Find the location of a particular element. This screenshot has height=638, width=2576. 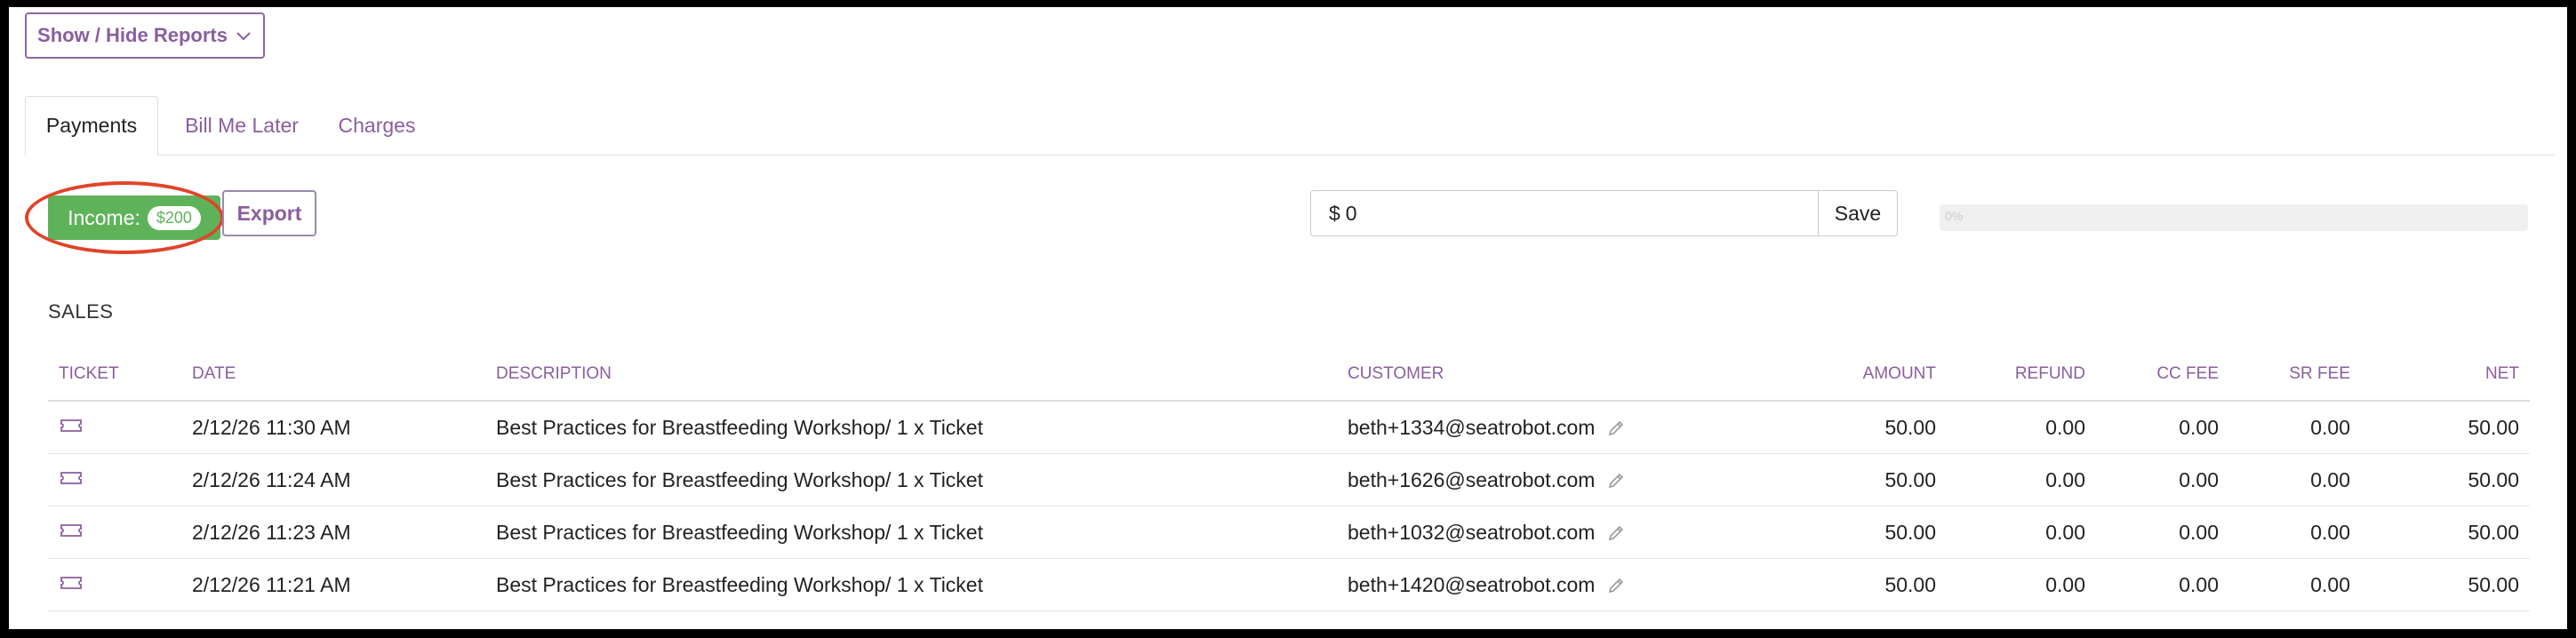

date-cell: 2/12/26 11:24 AM is located at coordinates (333, 480).